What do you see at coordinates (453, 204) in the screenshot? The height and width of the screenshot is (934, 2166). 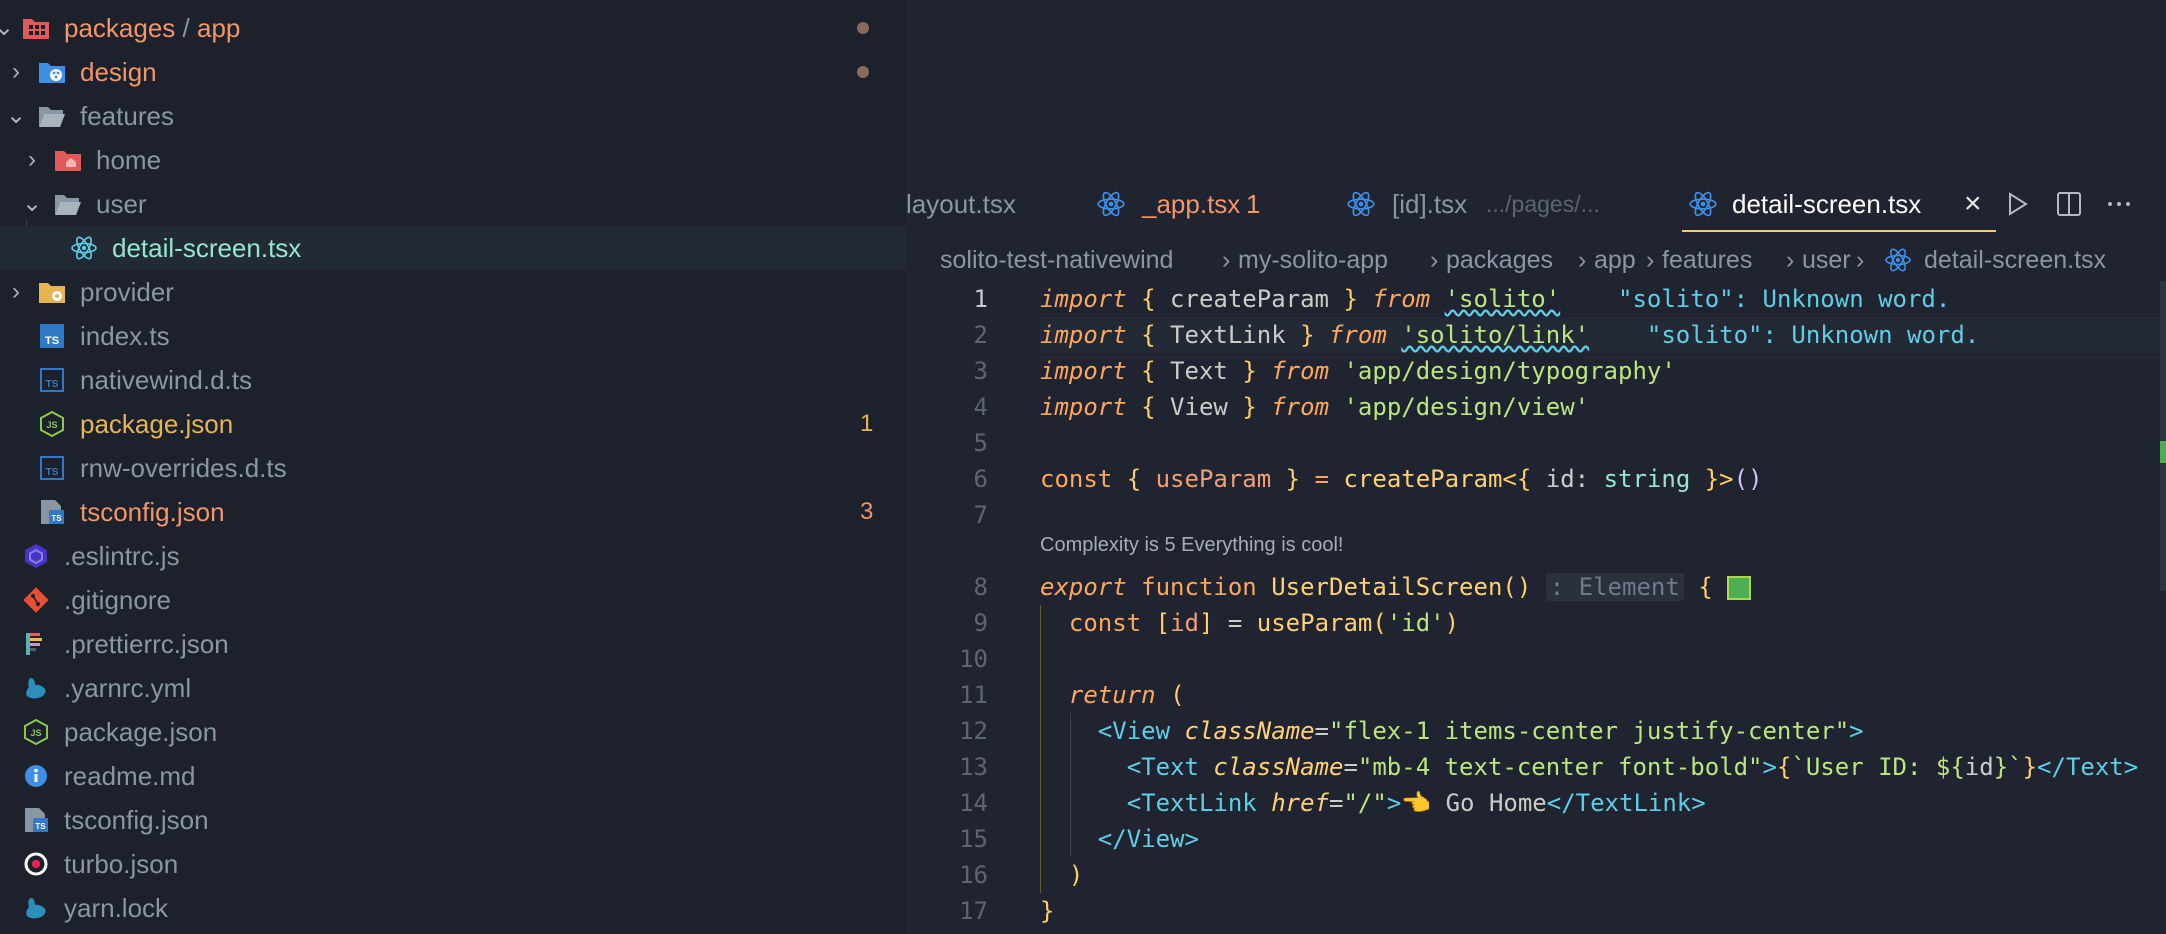 I see `tree-item-user: ⌄ user` at bounding box center [453, 204].